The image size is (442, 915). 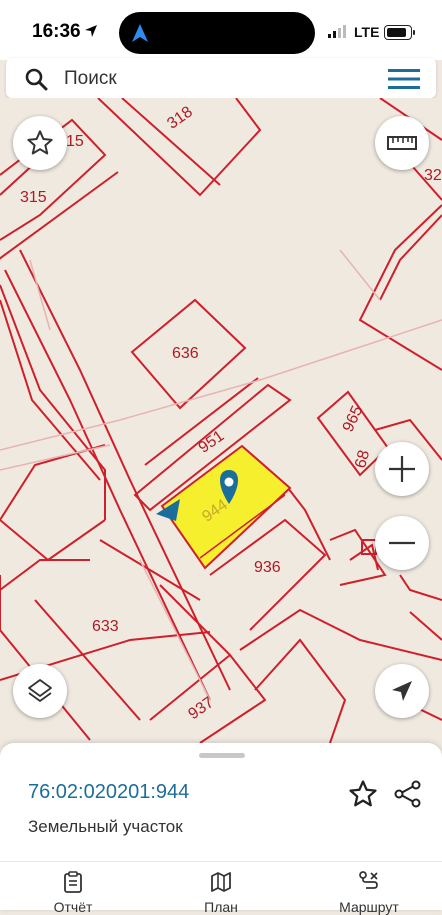 What do you see at coordinates (221, 882) in the screenshot?
I see `map-icon` at bounding box center [221, 882].